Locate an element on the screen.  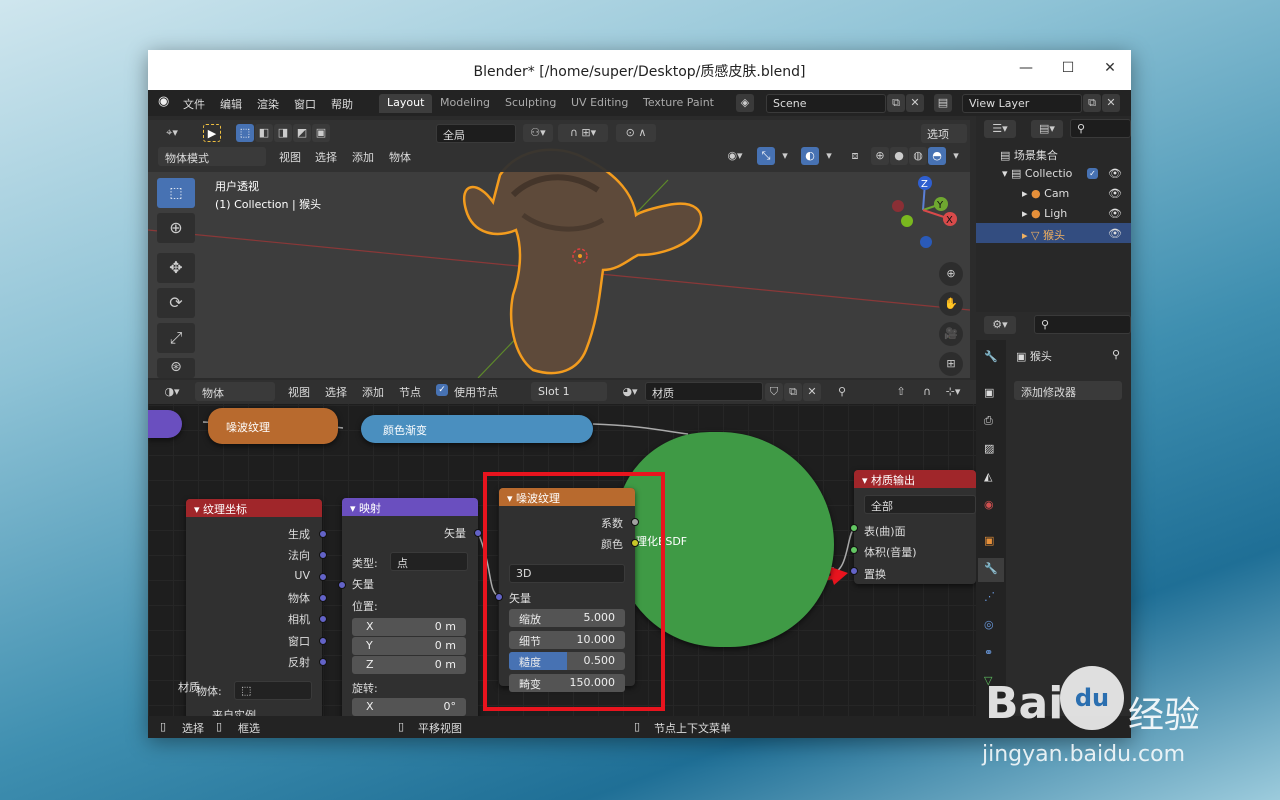
tab-texture-paint: Texture Paint is located at coordinates (678, 103).